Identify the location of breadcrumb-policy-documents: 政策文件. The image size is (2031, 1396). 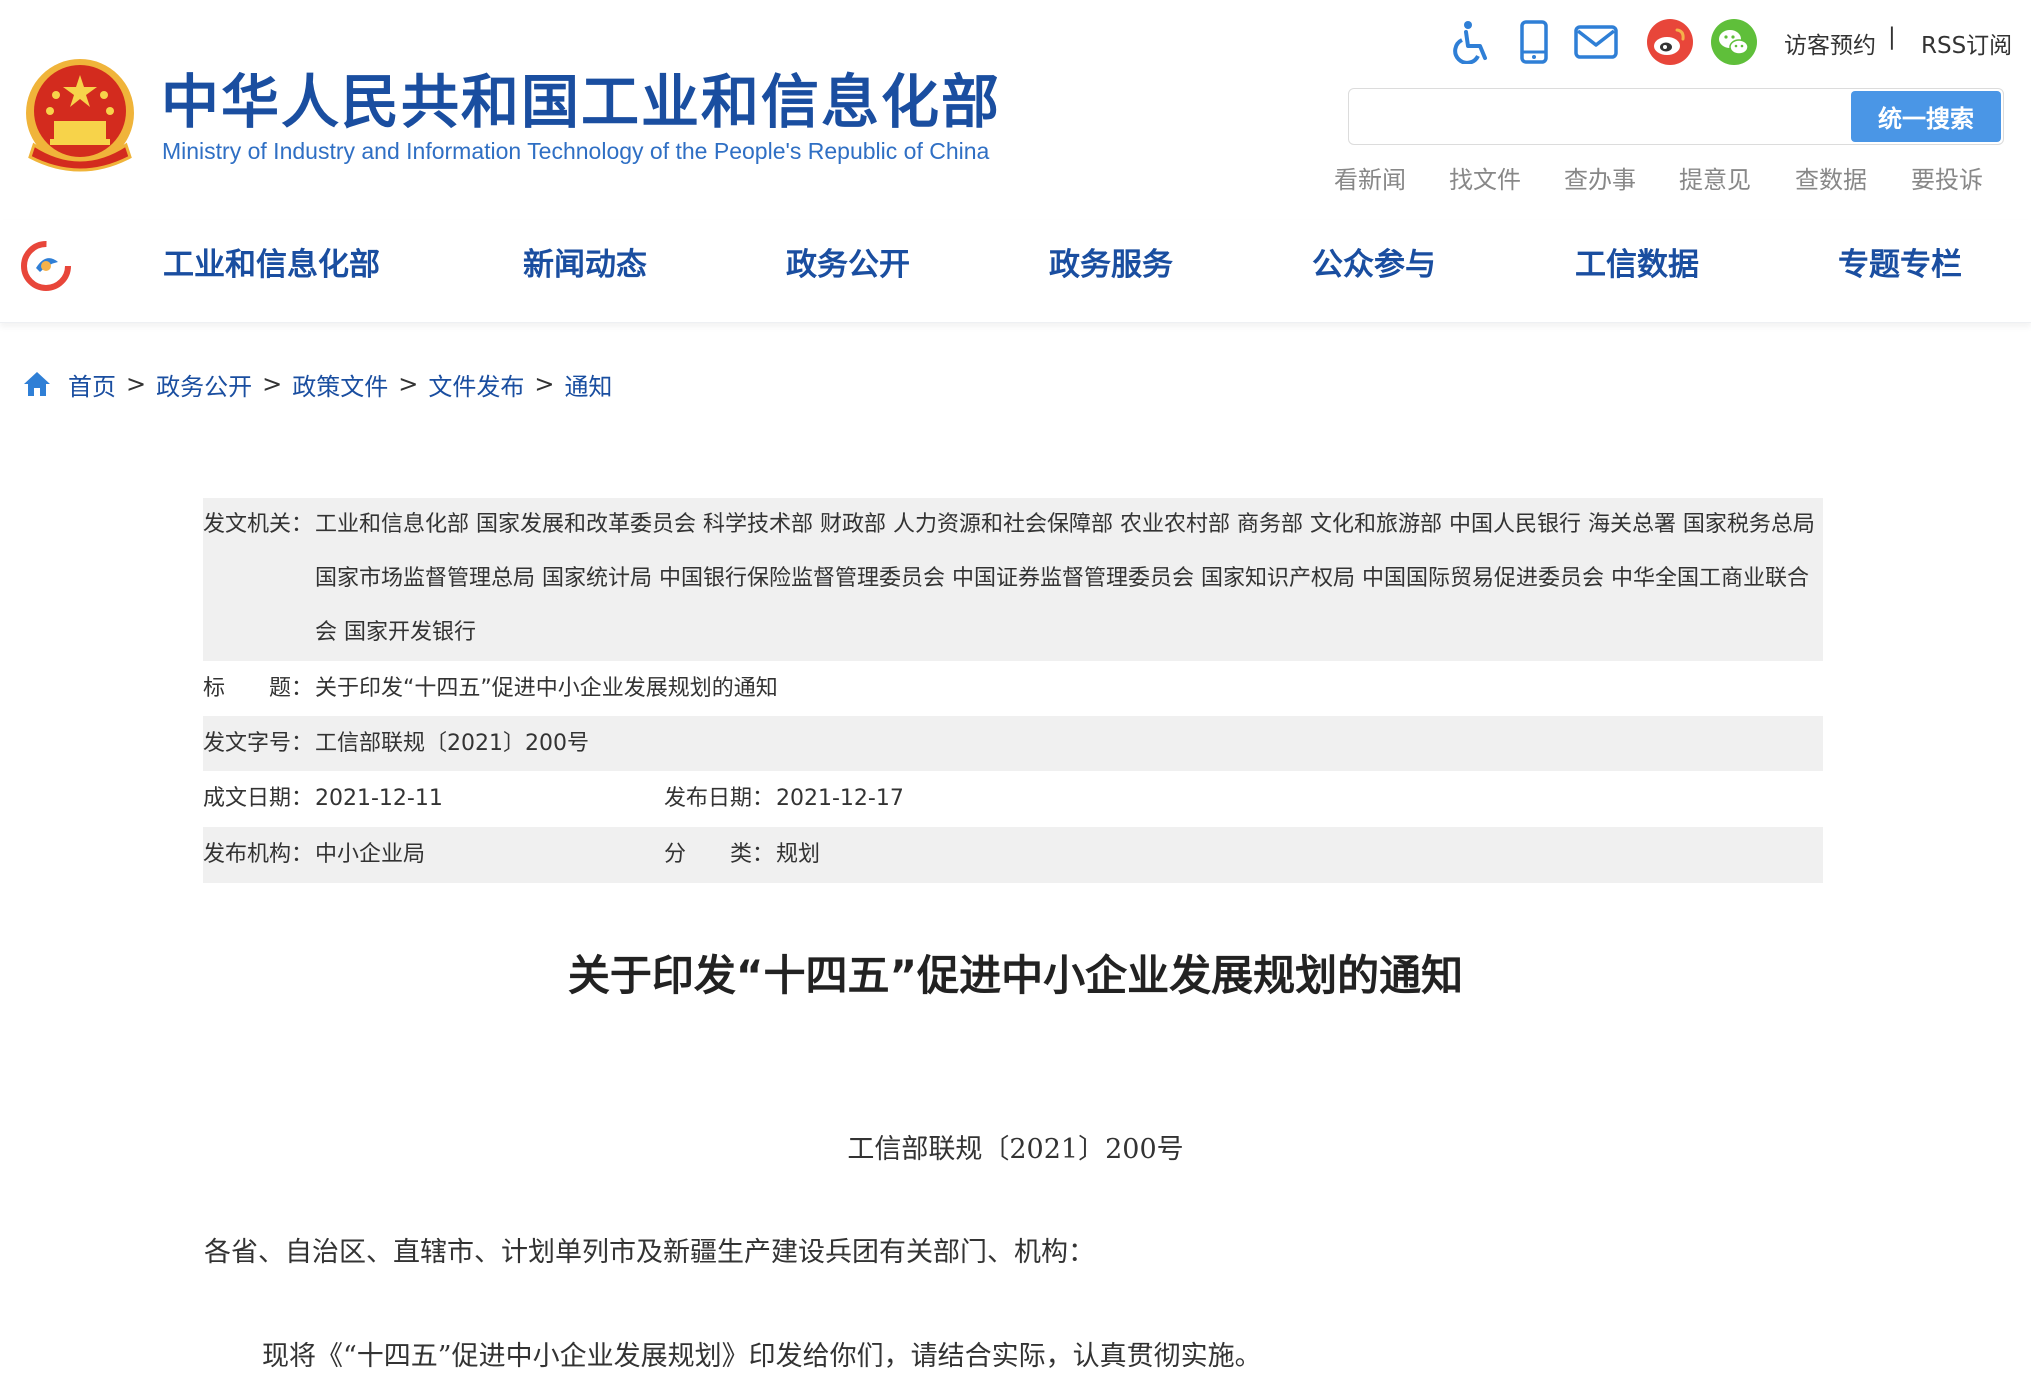
(340, 384).